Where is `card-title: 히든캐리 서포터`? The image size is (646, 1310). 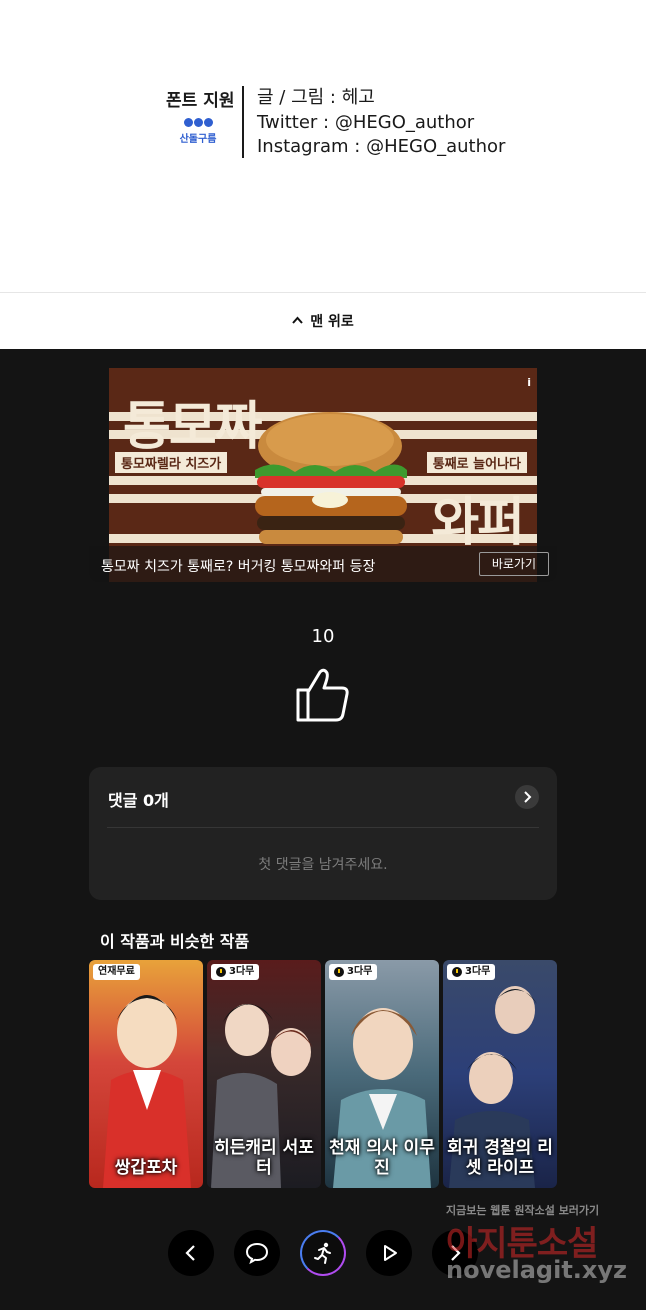 card-title: 히든캐리 서포터 is located at coordinates (264, 1158).